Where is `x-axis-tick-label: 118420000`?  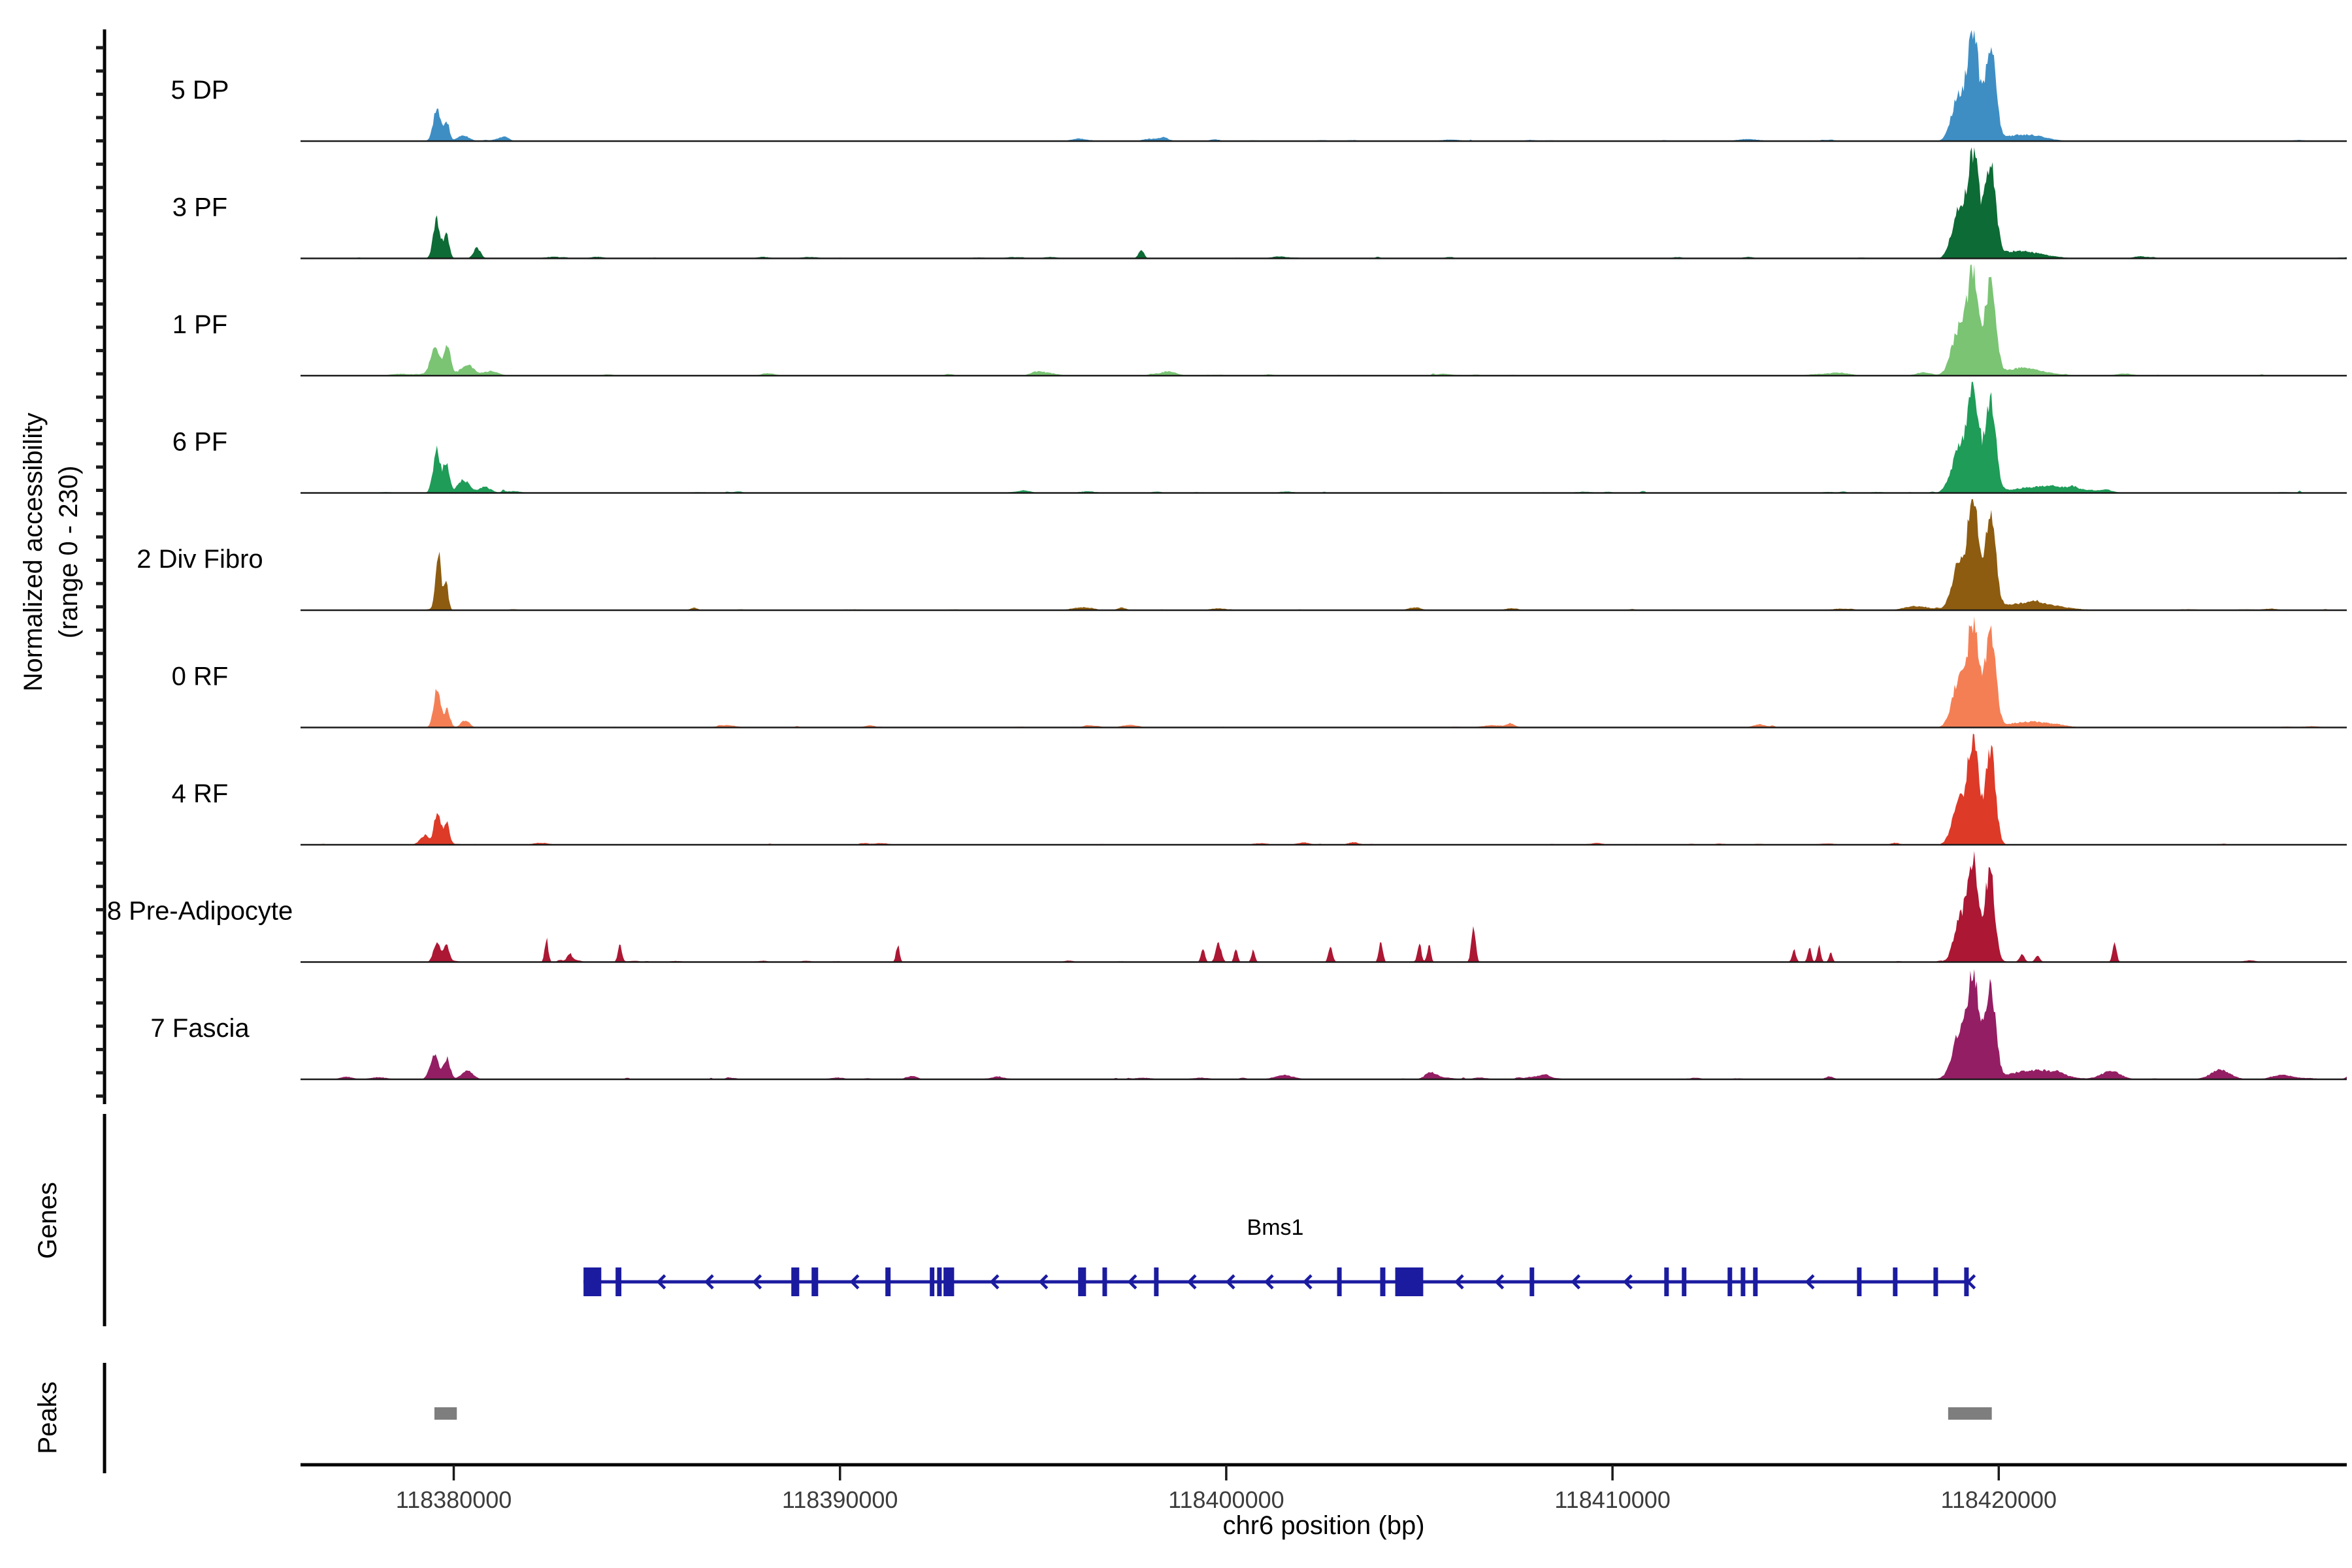
x-axis-tick-label: 118420000 is located at coordinates (1999, 1499).